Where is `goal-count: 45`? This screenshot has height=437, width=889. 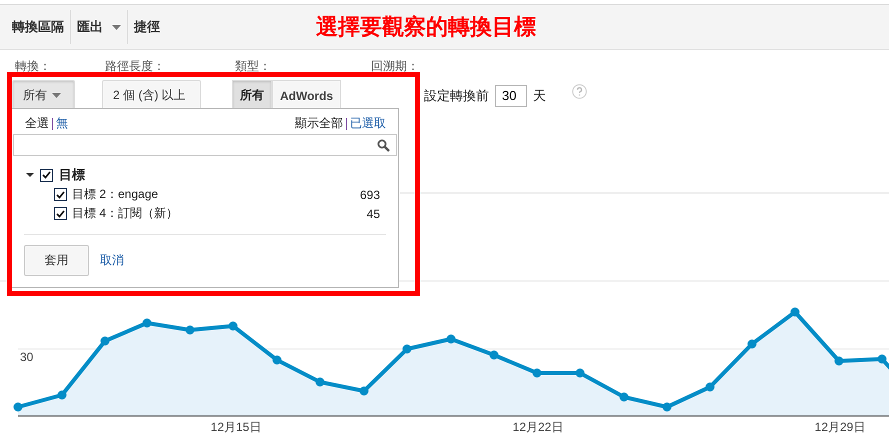
goal-count: 45 is located at coordinates (373, 213).